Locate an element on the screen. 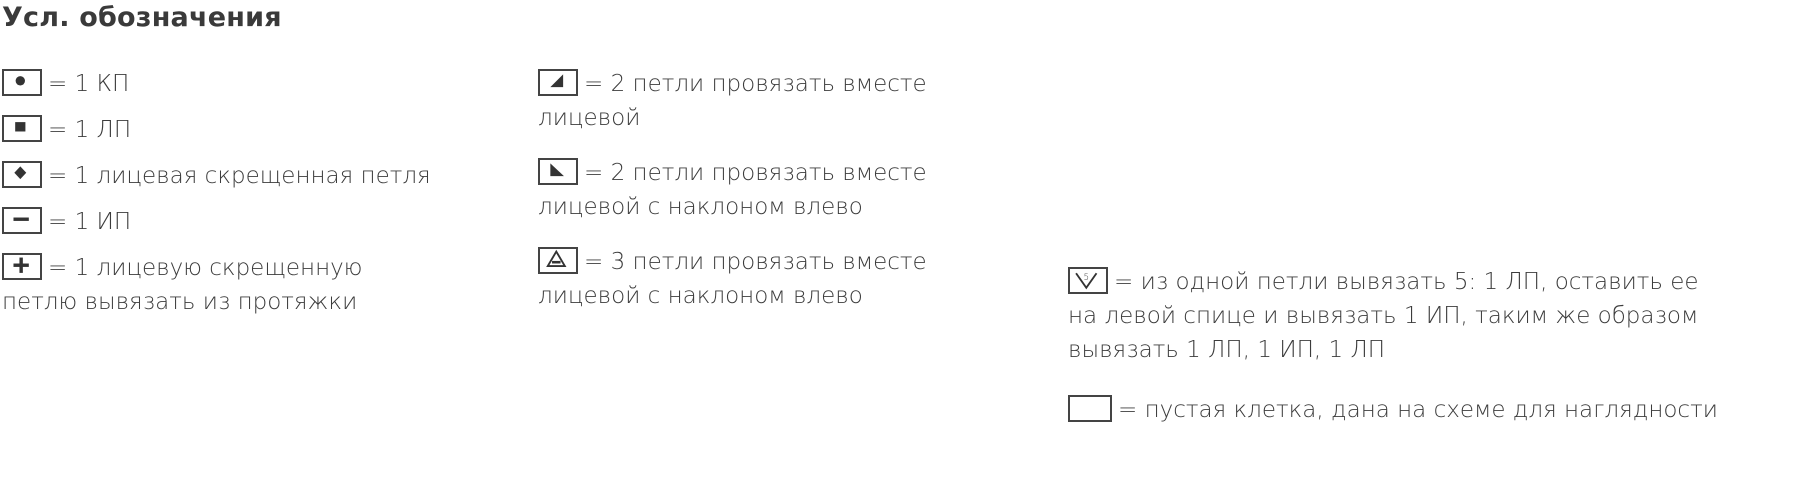  legend-item-text: = 1 КП is located at coordinates (89, 84).